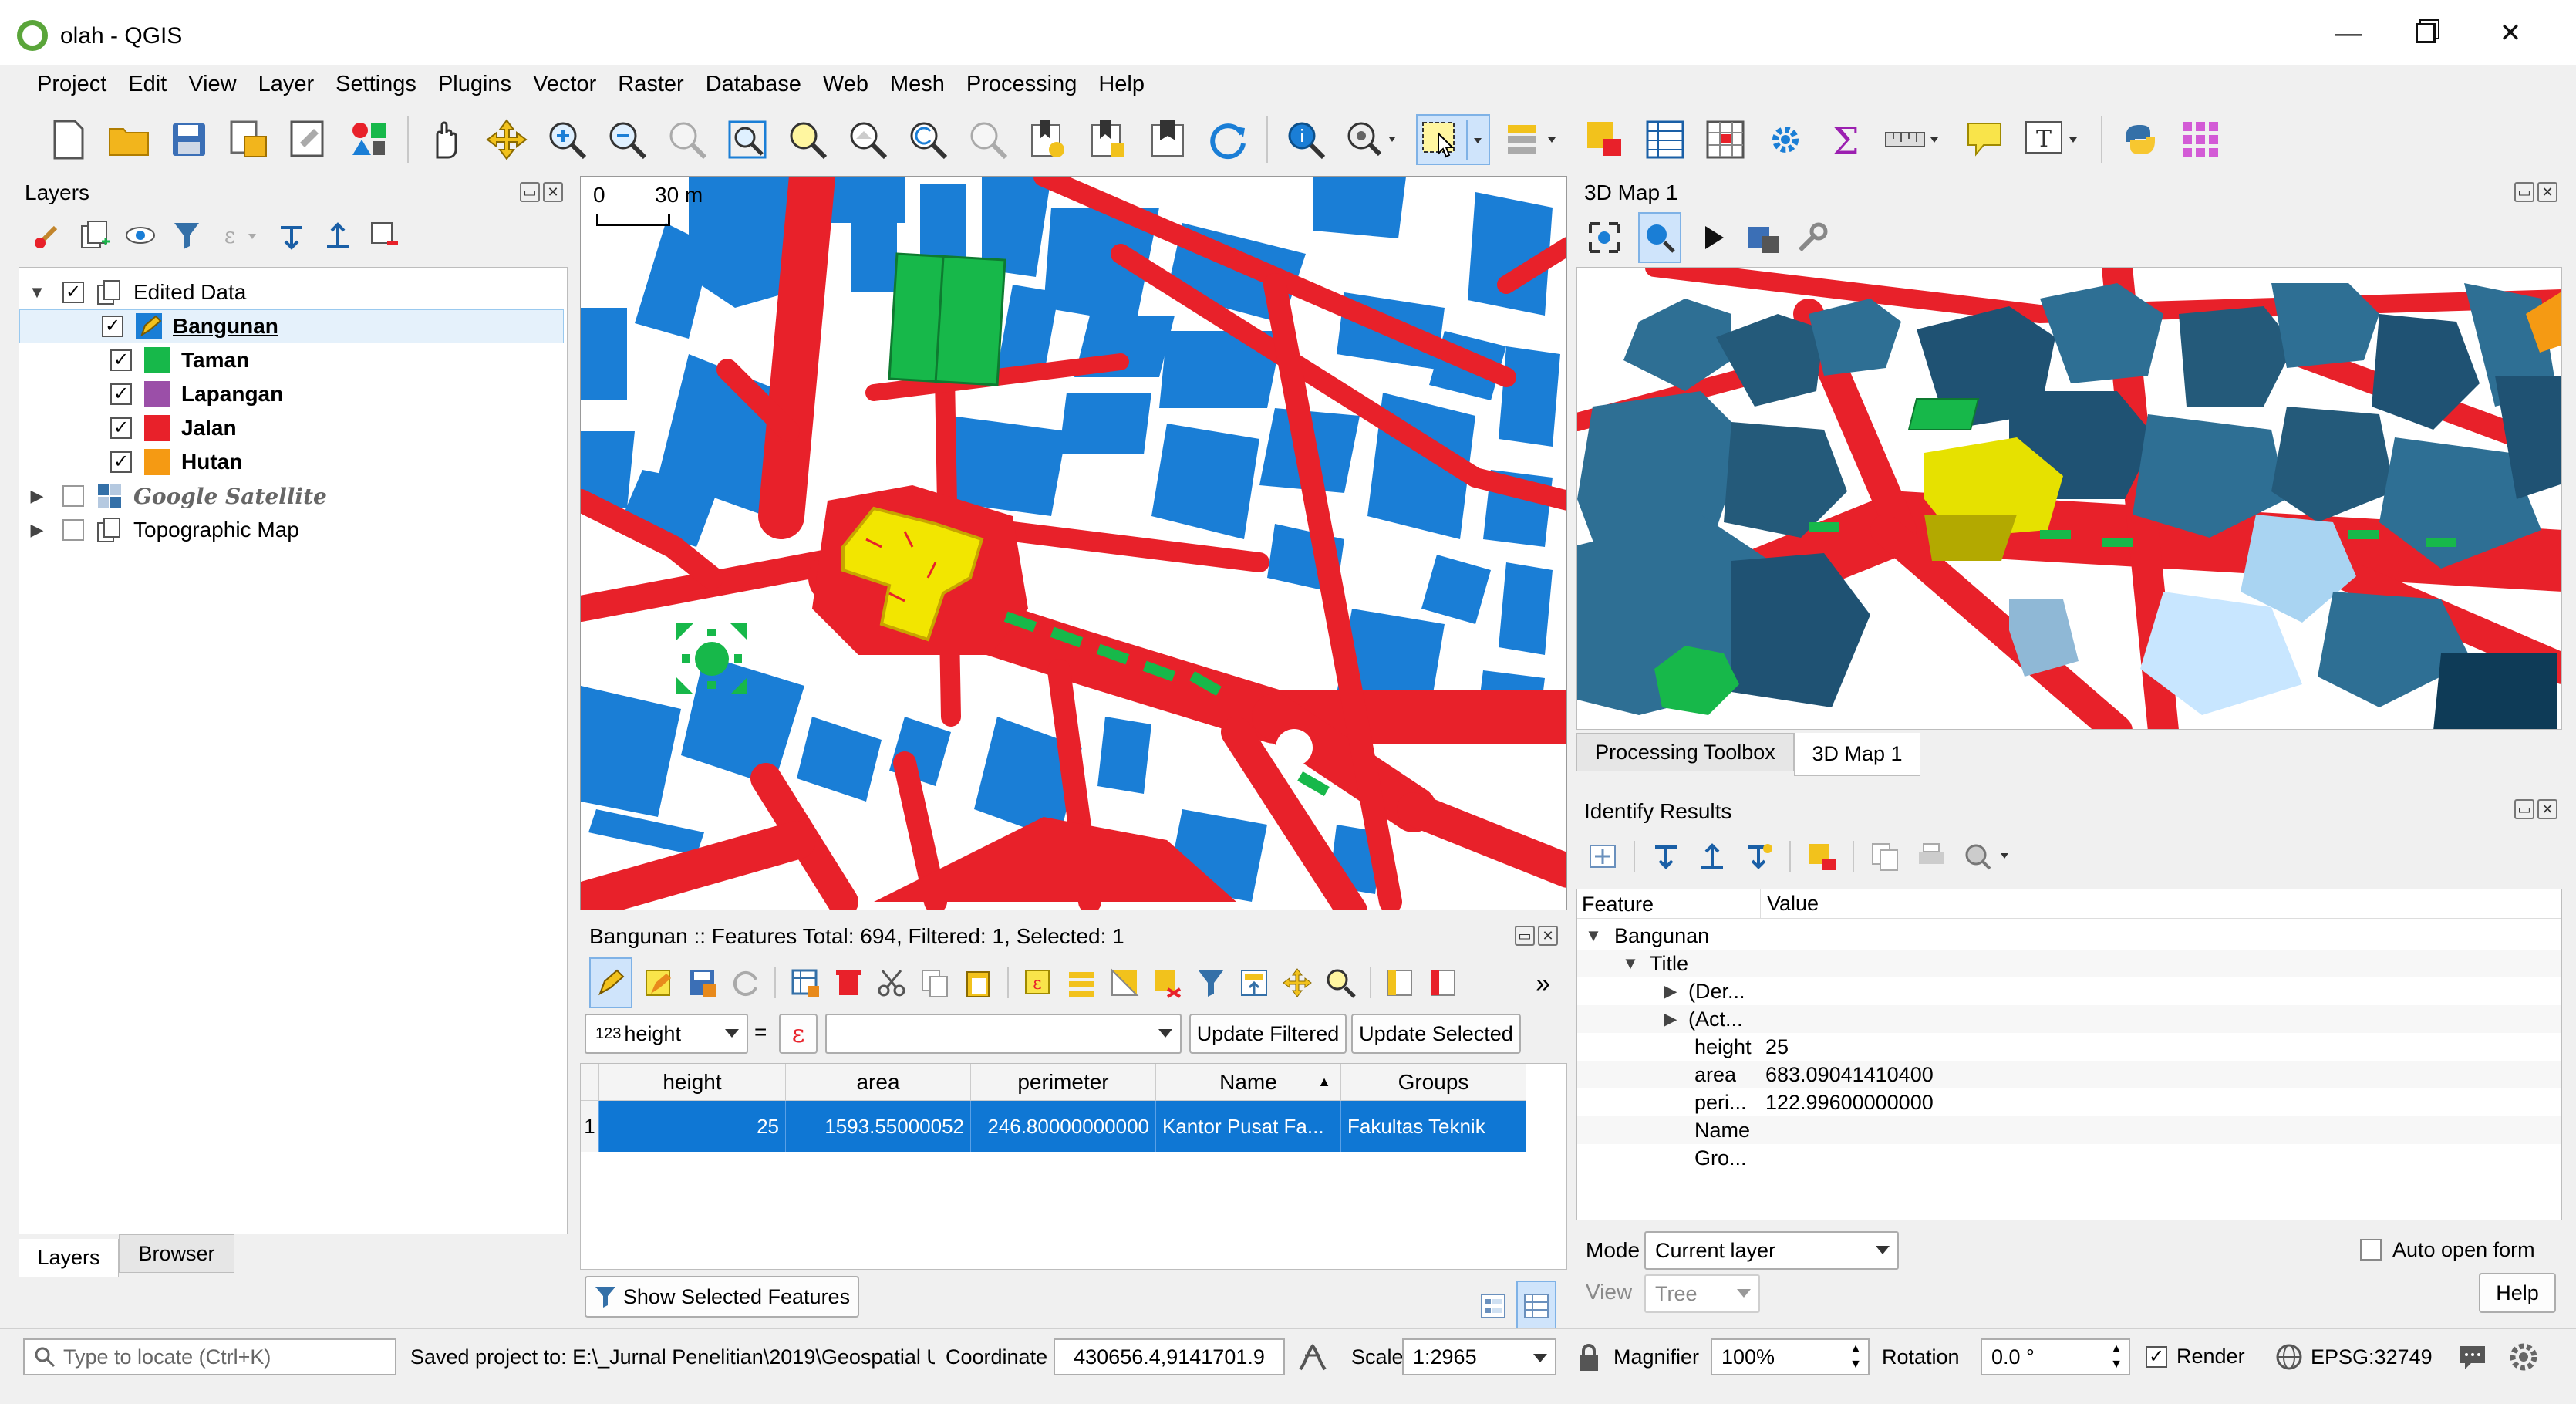  I want to click on menu-layer: Layer, so click(286, 84).